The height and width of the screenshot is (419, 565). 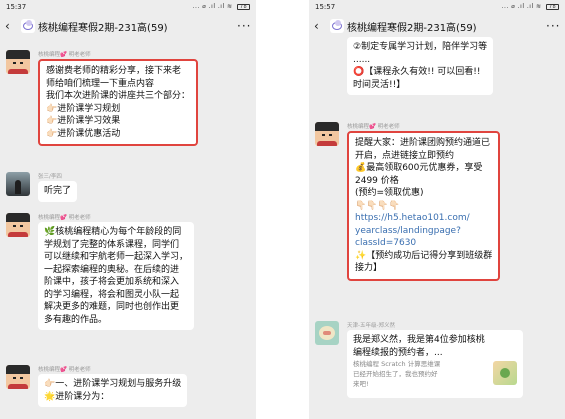 What do you see at coordinates (118, 96) in the screenshot?
I see `message-line: 我们本次进阶课的讲座共三个部分：` at bounding box center [118, 96].